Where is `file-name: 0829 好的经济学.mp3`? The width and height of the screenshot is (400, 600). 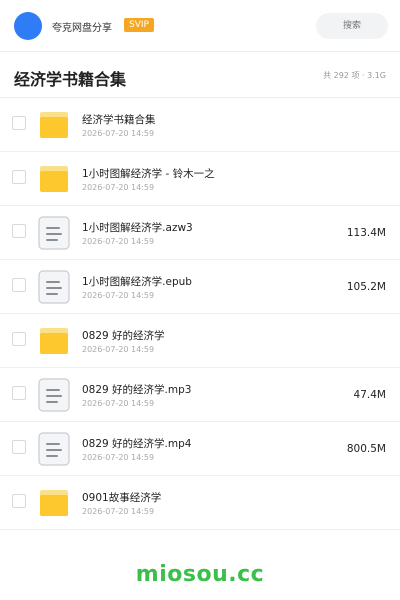
file-name: 0829 好的经济学.mp3 is located at coordinates (137, 390).